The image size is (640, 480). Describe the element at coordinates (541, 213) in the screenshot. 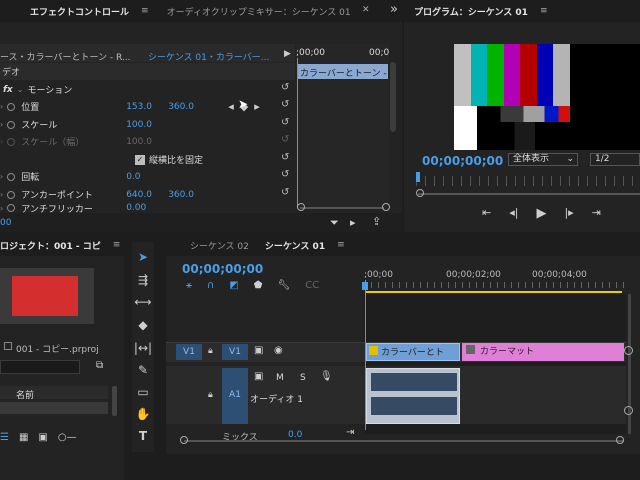

I see `play-icon: ▶` at that location.